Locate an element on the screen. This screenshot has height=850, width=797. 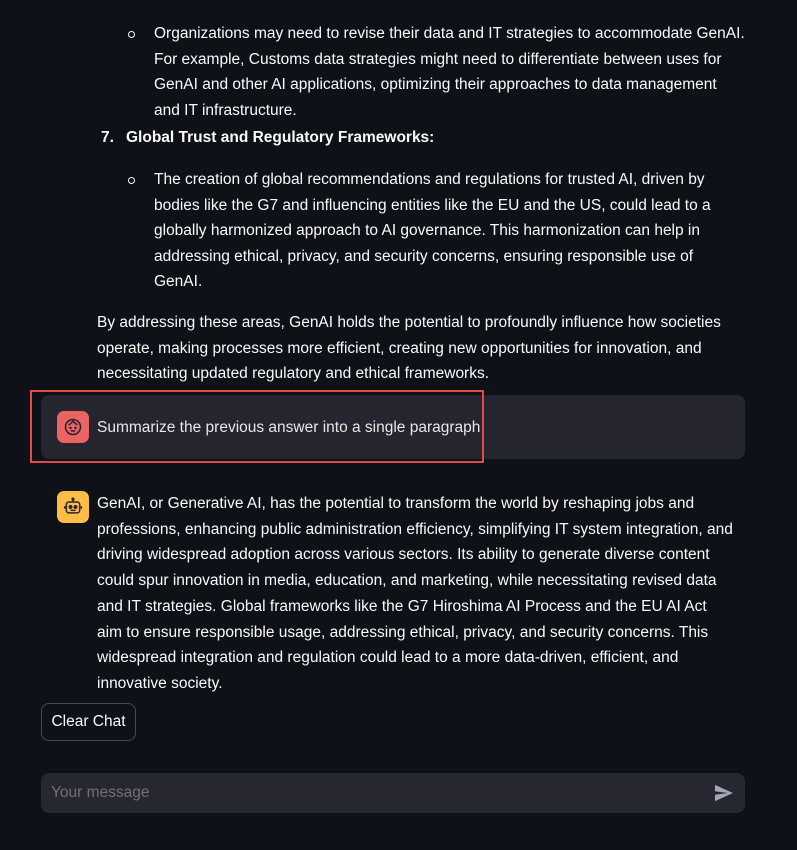
clear-chat-button: Clear Chat is located at coordinates (88, 722).